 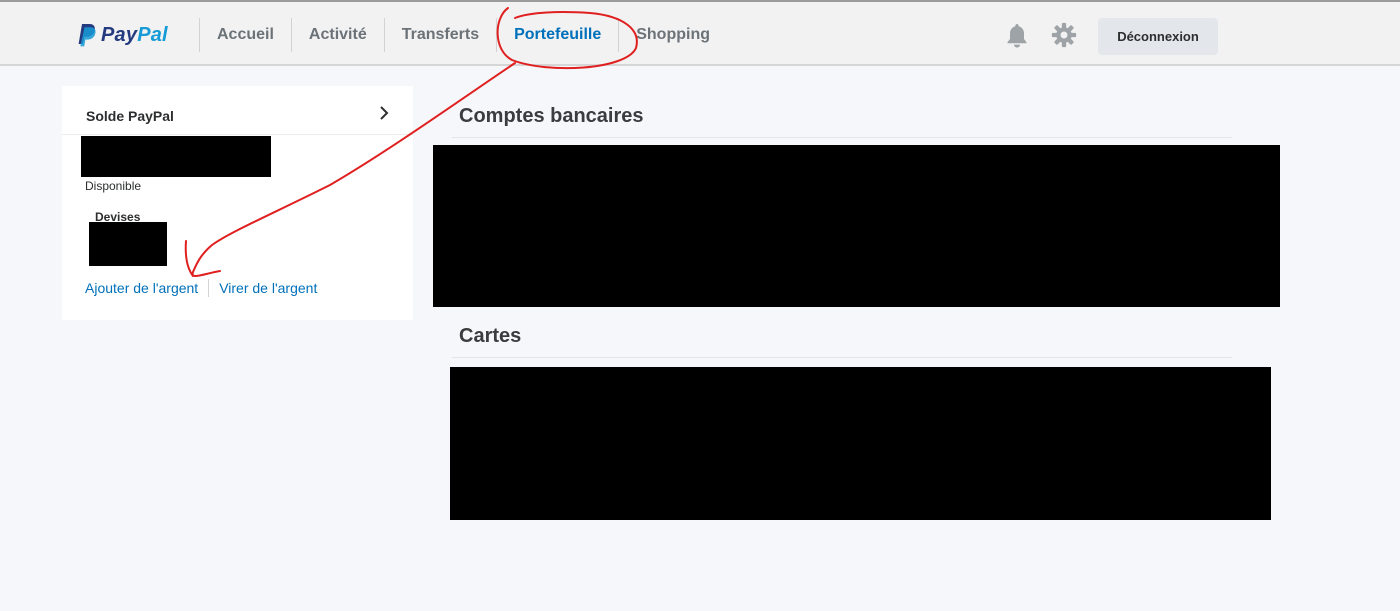 What do you see at coordinates (439, 35) in the screenshot?
I see `nav-item-transferts: Transferts` at bounding box center [439, 35].